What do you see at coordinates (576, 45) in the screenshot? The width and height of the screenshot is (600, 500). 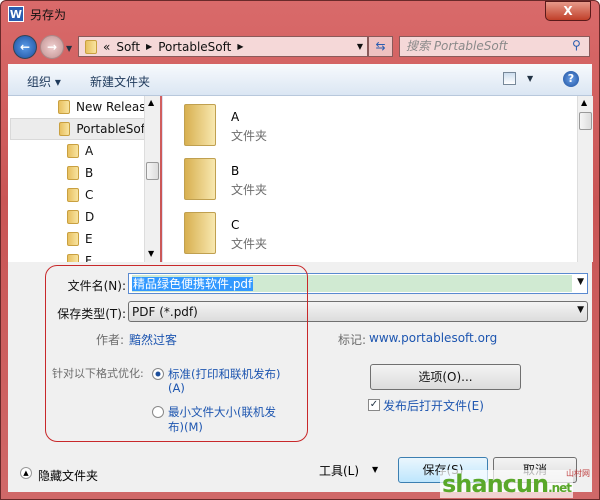 I see `search-icon: ⚲` at bounding box center [576, 45].